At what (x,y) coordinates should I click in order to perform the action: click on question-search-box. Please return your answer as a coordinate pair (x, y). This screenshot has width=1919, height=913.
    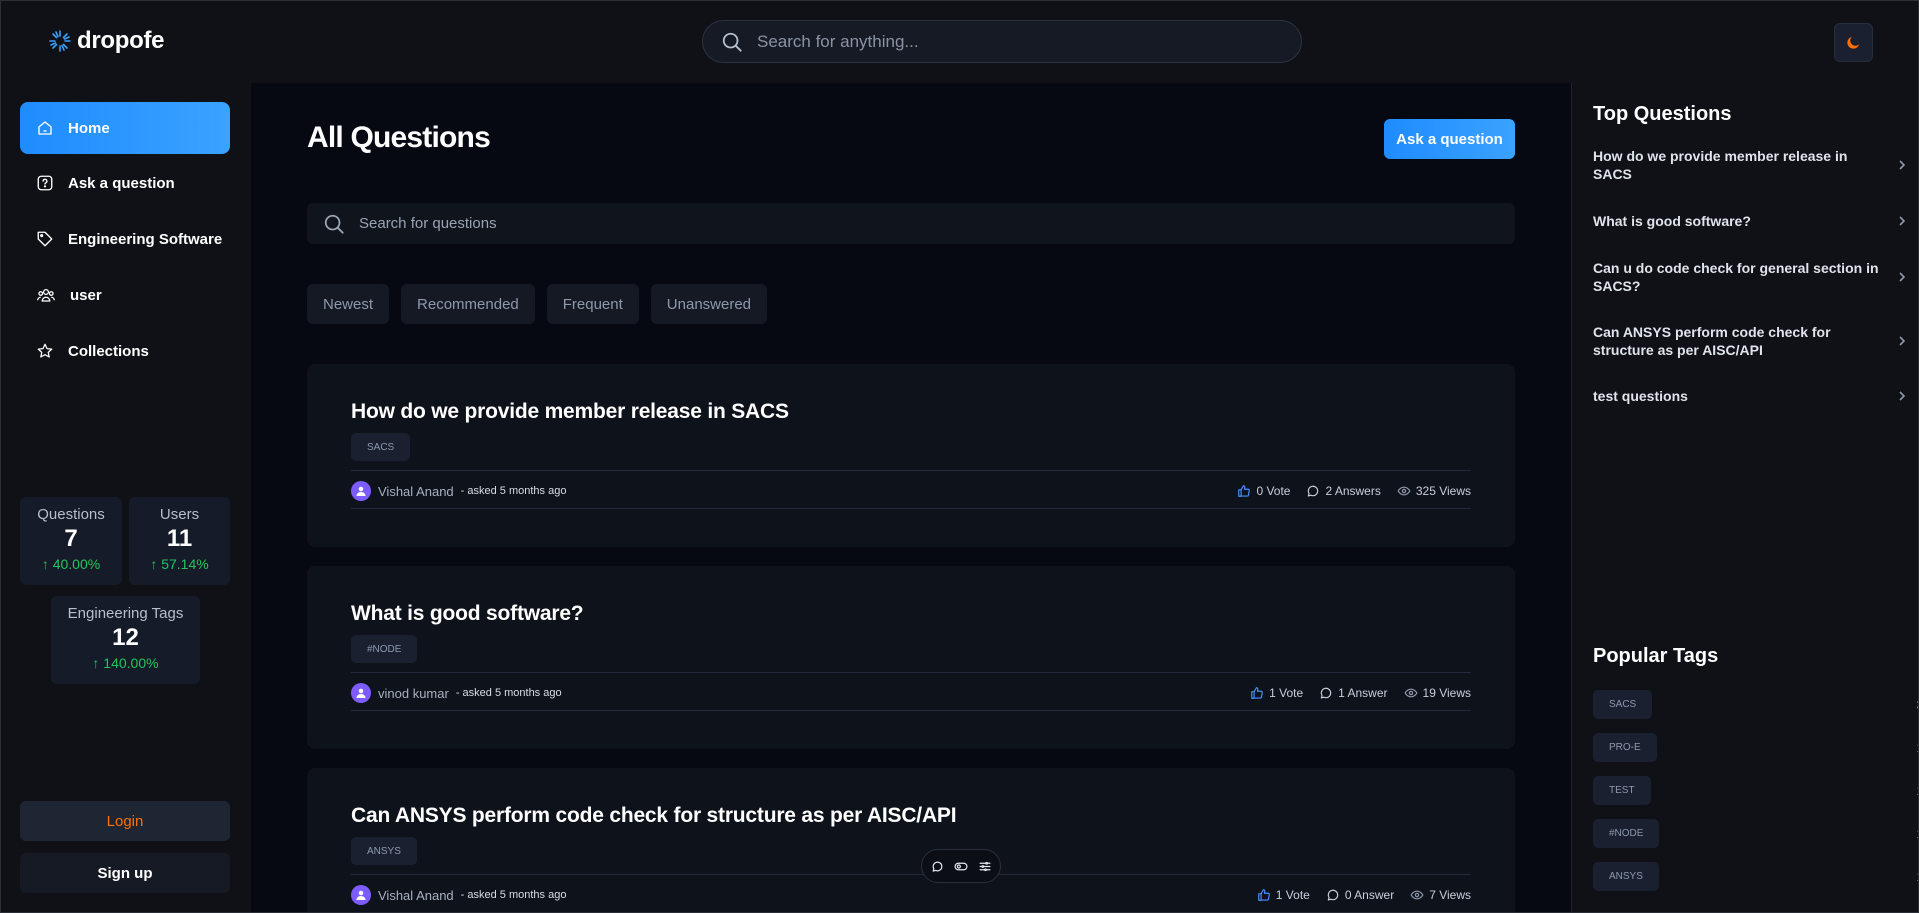
    Looking at the image, I should click on (911, 223).